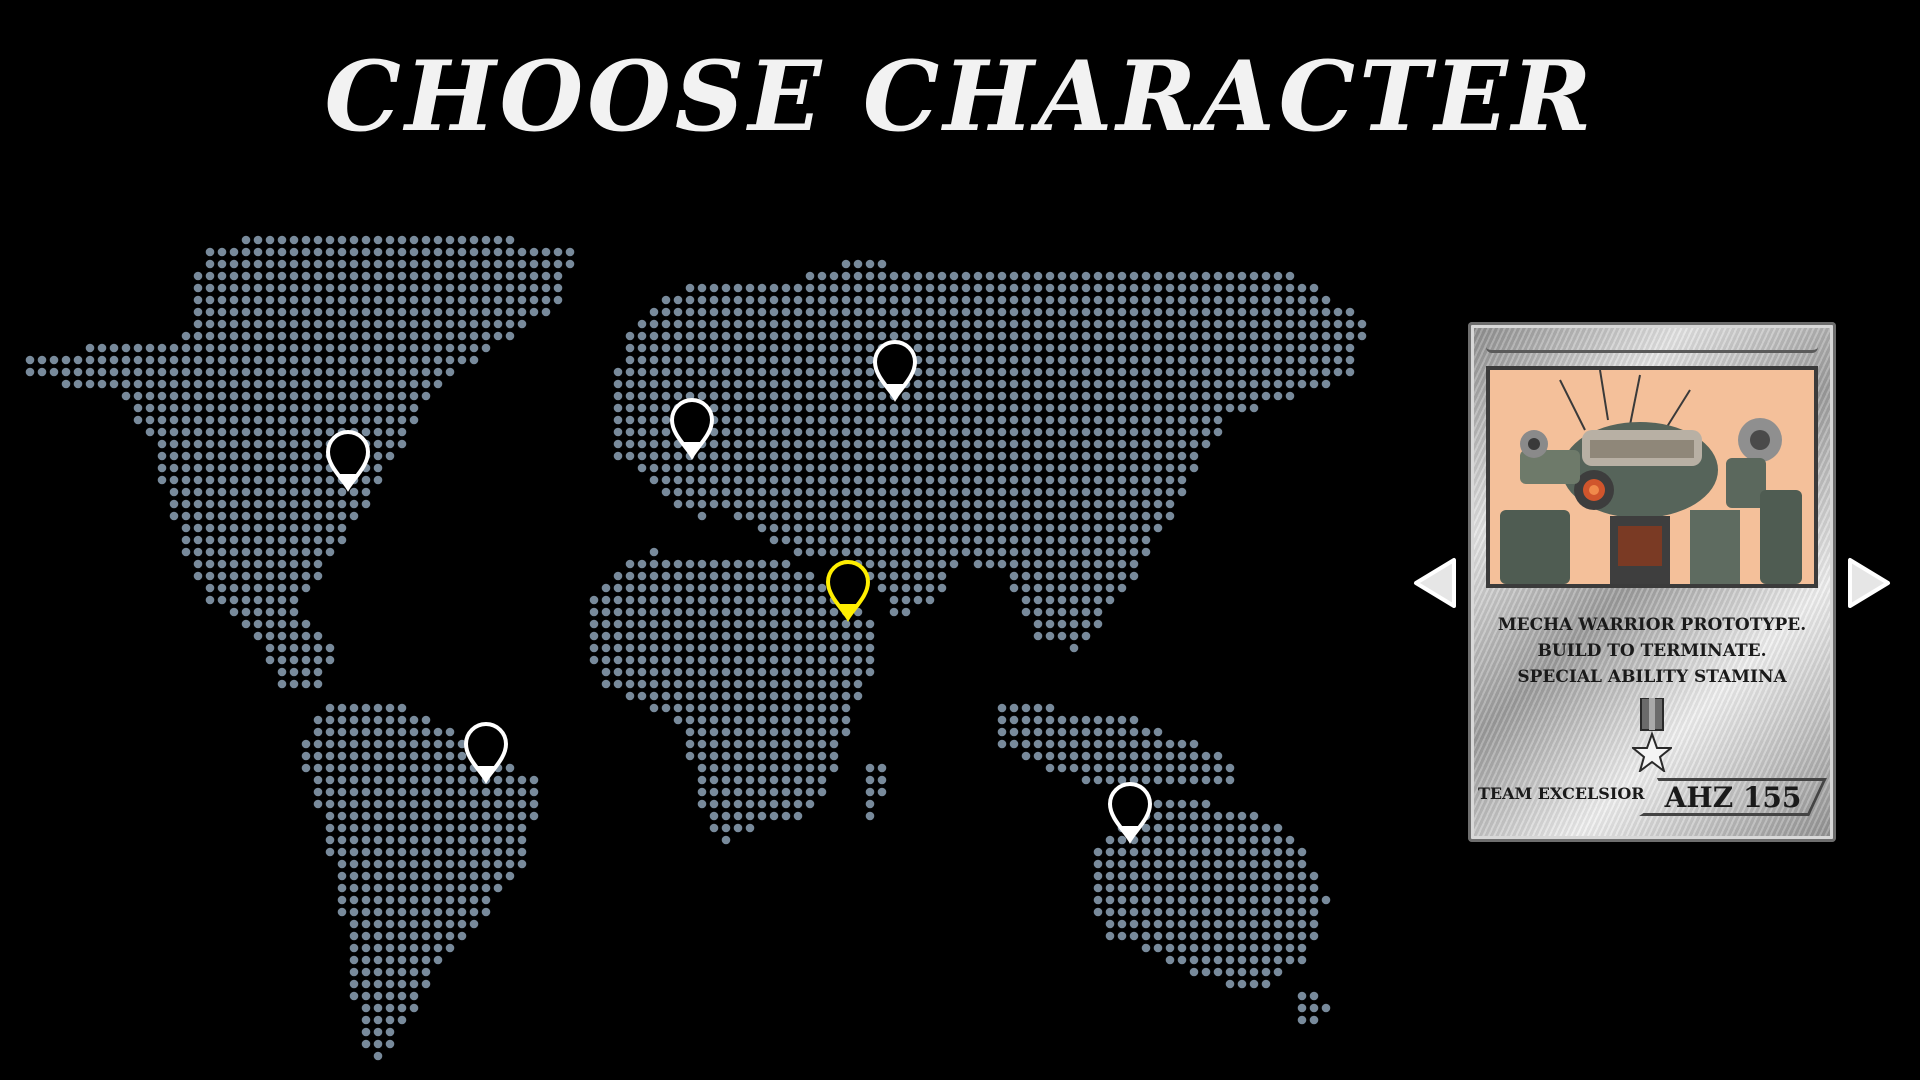 The height and width of the screenshot is (1080, 1920). Describe the element at coordinates (1434, 583) in the screenshot. I see `arrow-left-icon` at that location.